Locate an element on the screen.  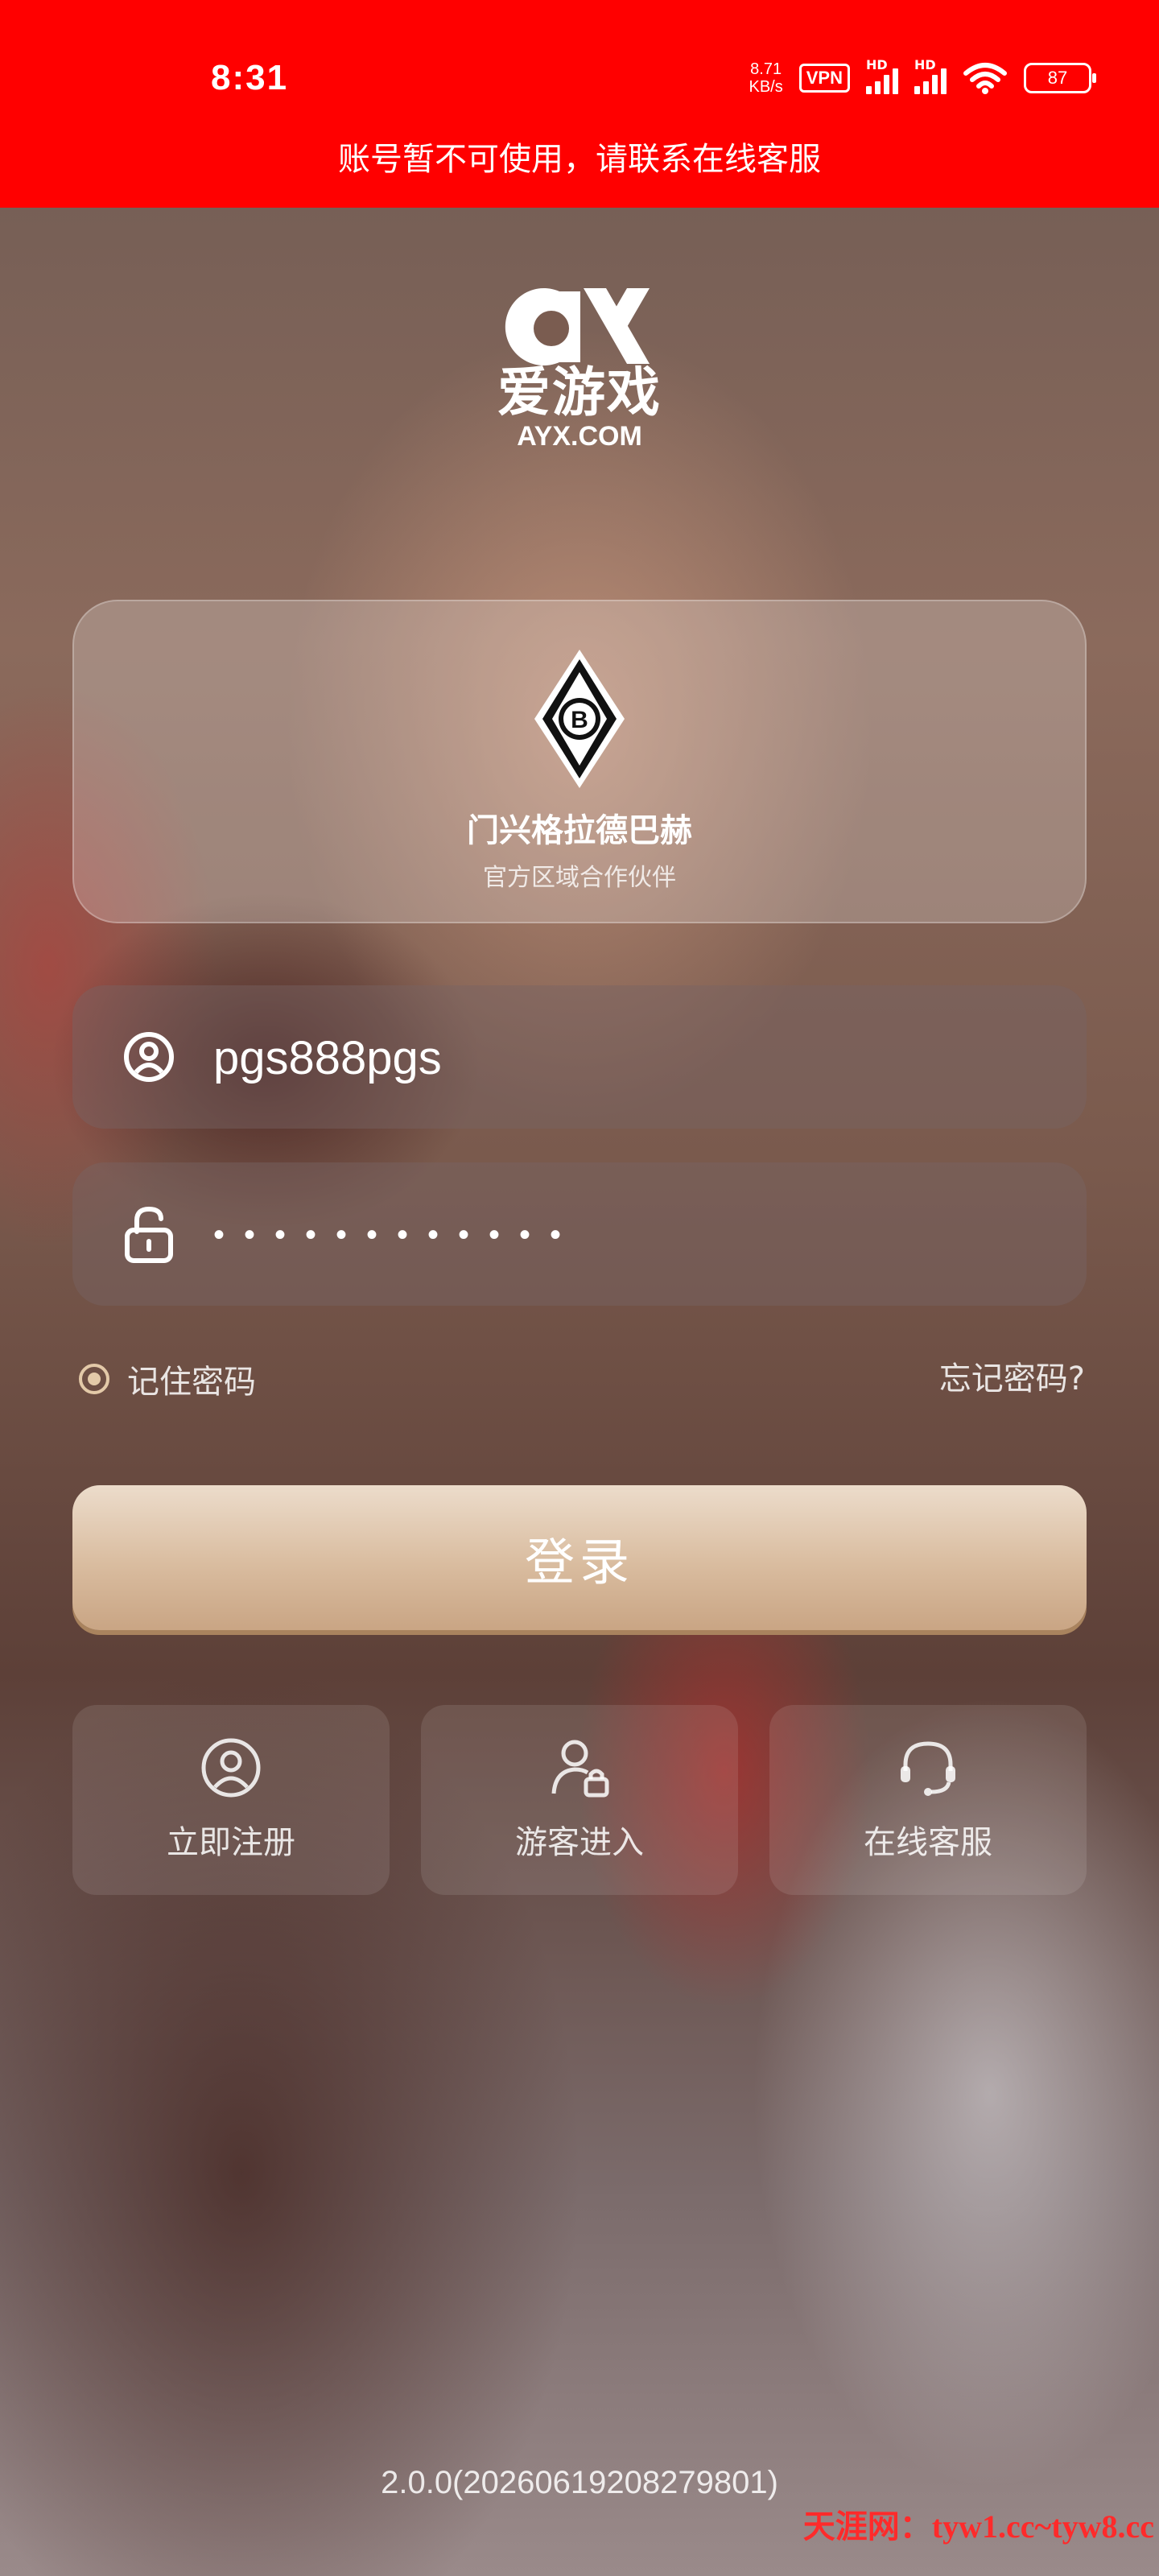
partner-card: B 门兴格拉德巴赫 官方区域合作伙伴 is located at coordinates (579, 761).